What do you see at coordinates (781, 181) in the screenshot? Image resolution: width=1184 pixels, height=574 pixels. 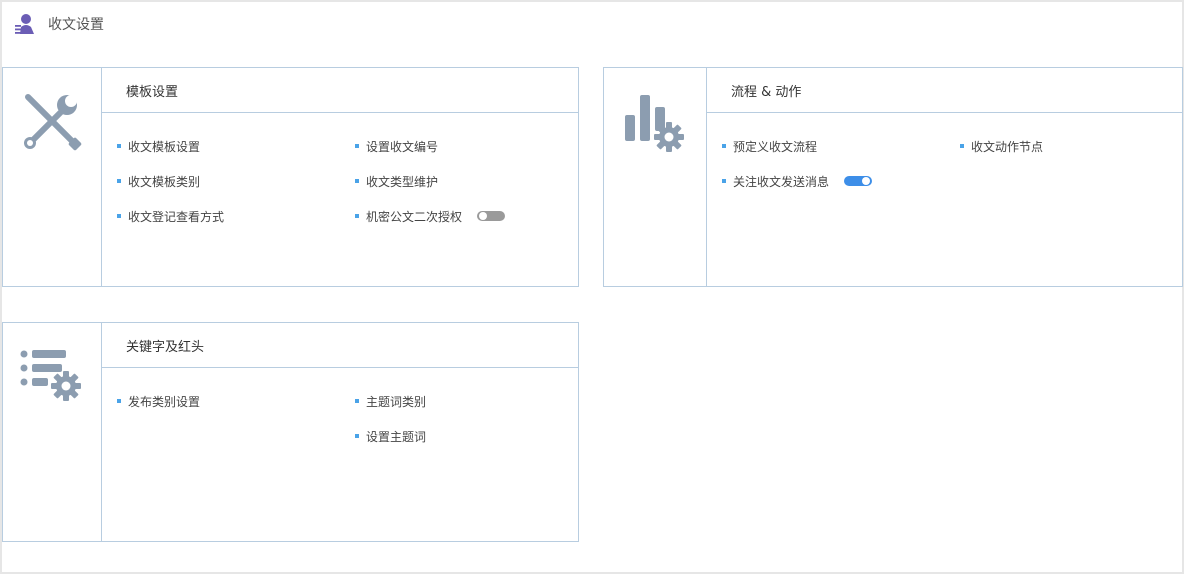 I see `item-label: 关注收文发送消息` at bounding box center [781, 181].